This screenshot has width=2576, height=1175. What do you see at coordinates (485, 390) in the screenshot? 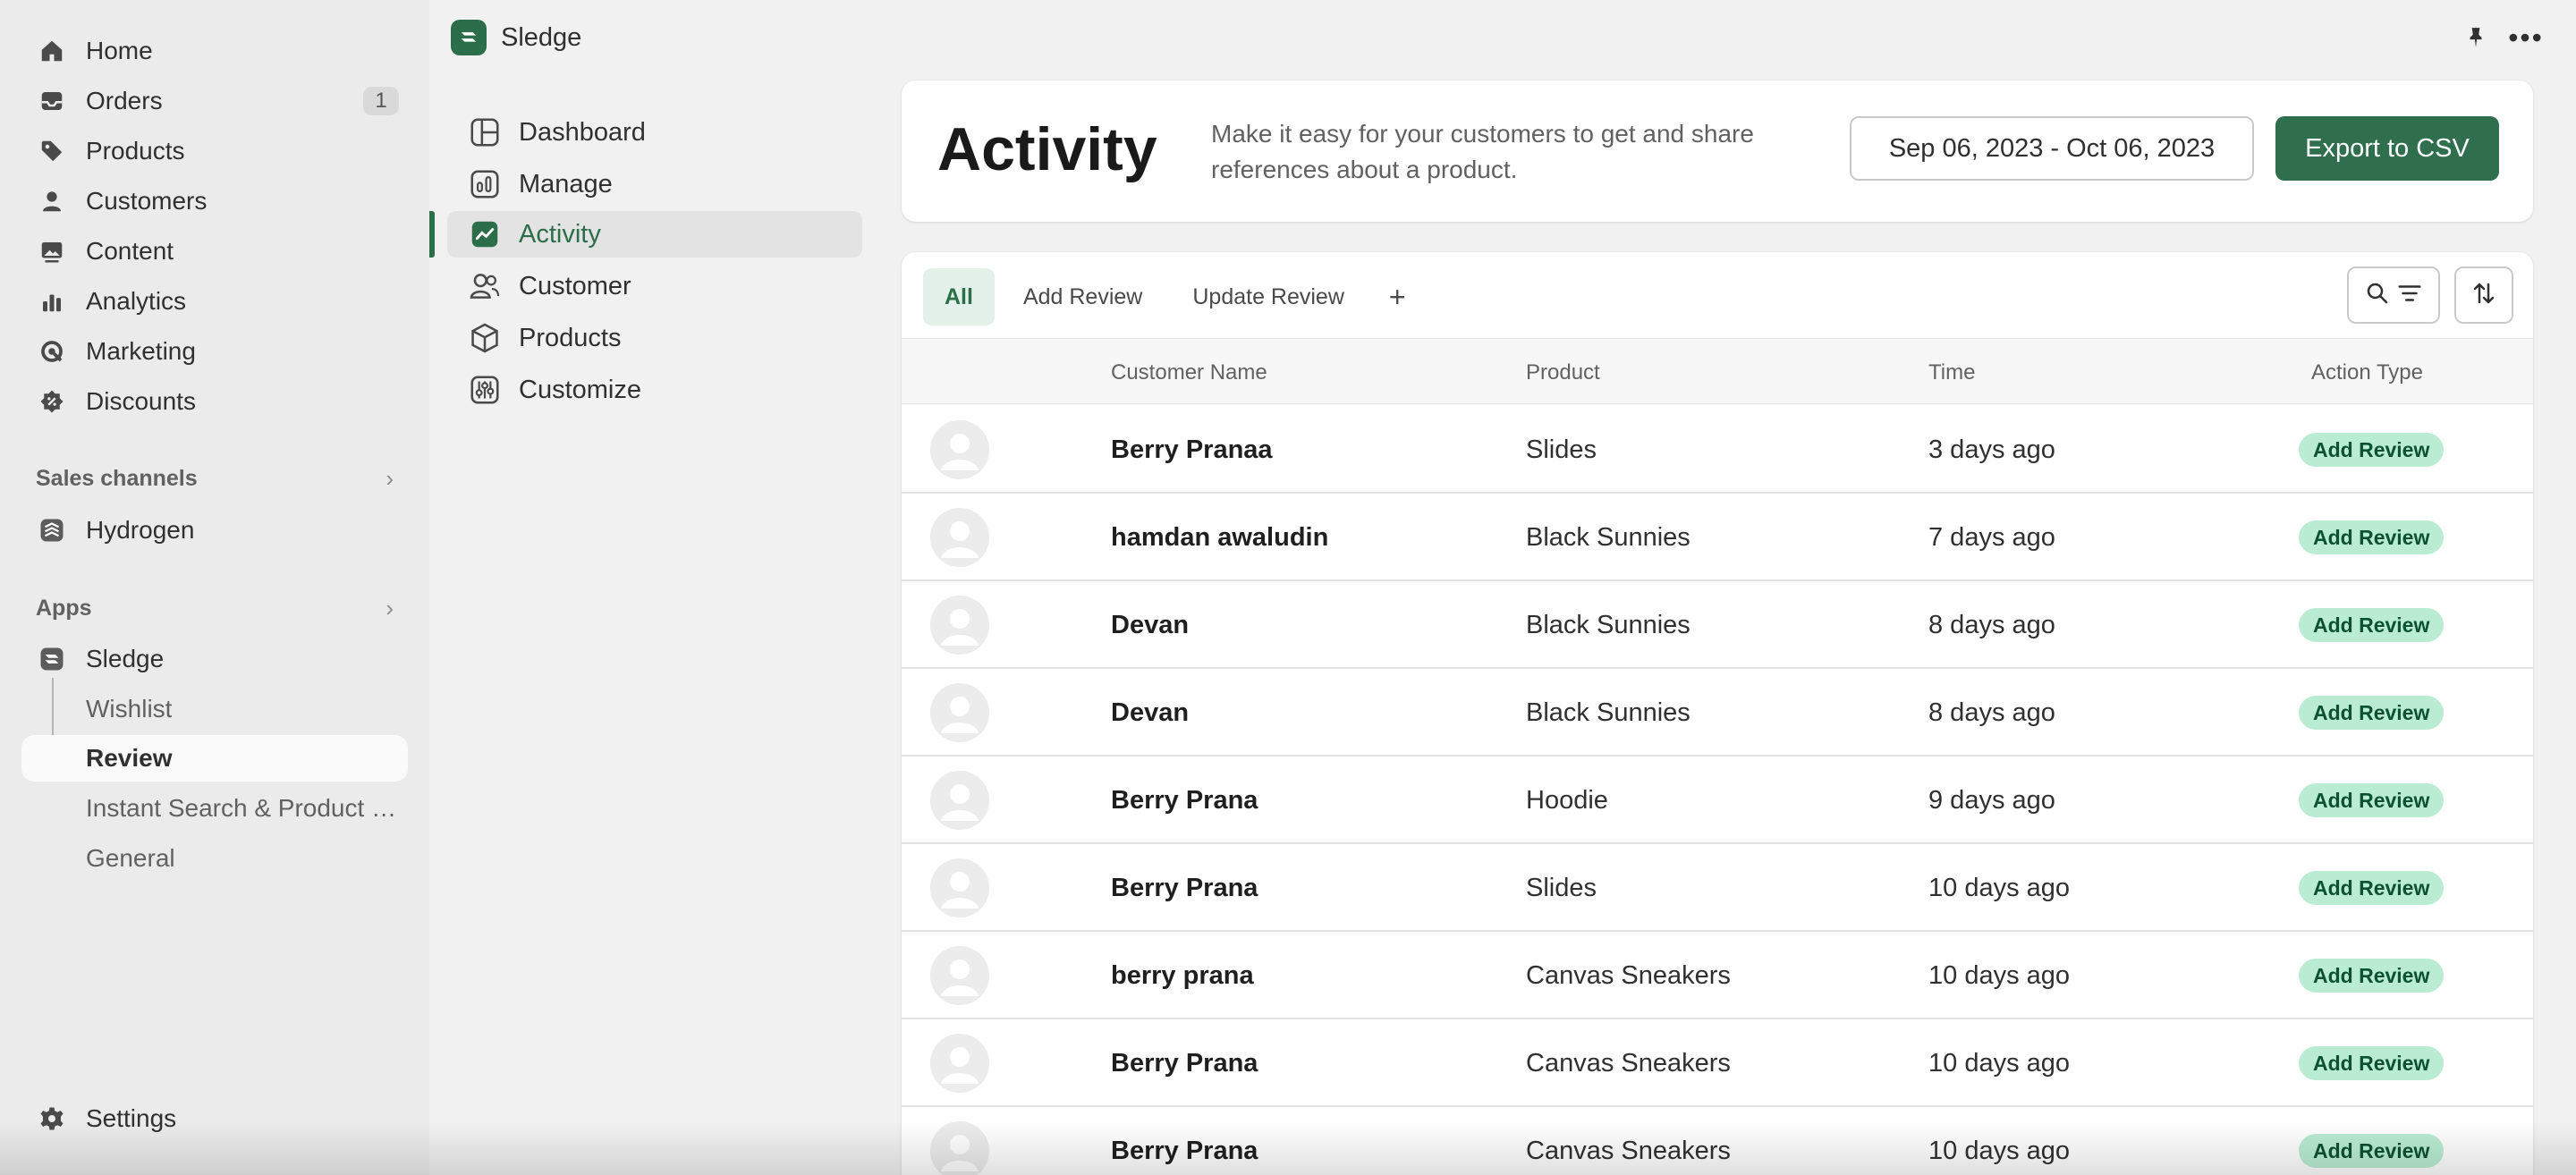
I see `sliders-icon` at bounding box center [485, 390].